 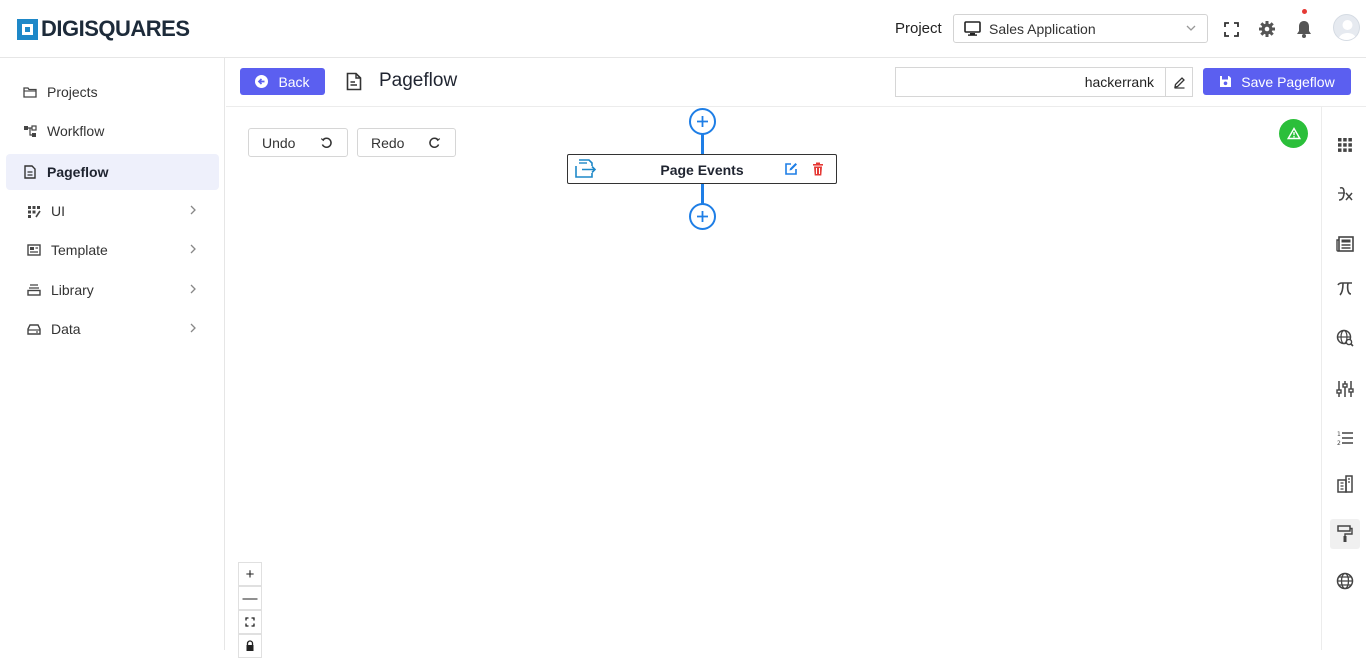 I want to click on svg-text: 2, so click(x=1339, y=443).